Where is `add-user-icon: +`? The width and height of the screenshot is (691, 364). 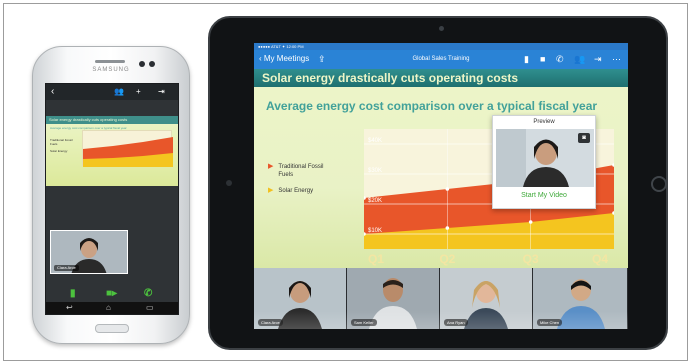 add-user-icon: + is located at coordinates (138, 92).